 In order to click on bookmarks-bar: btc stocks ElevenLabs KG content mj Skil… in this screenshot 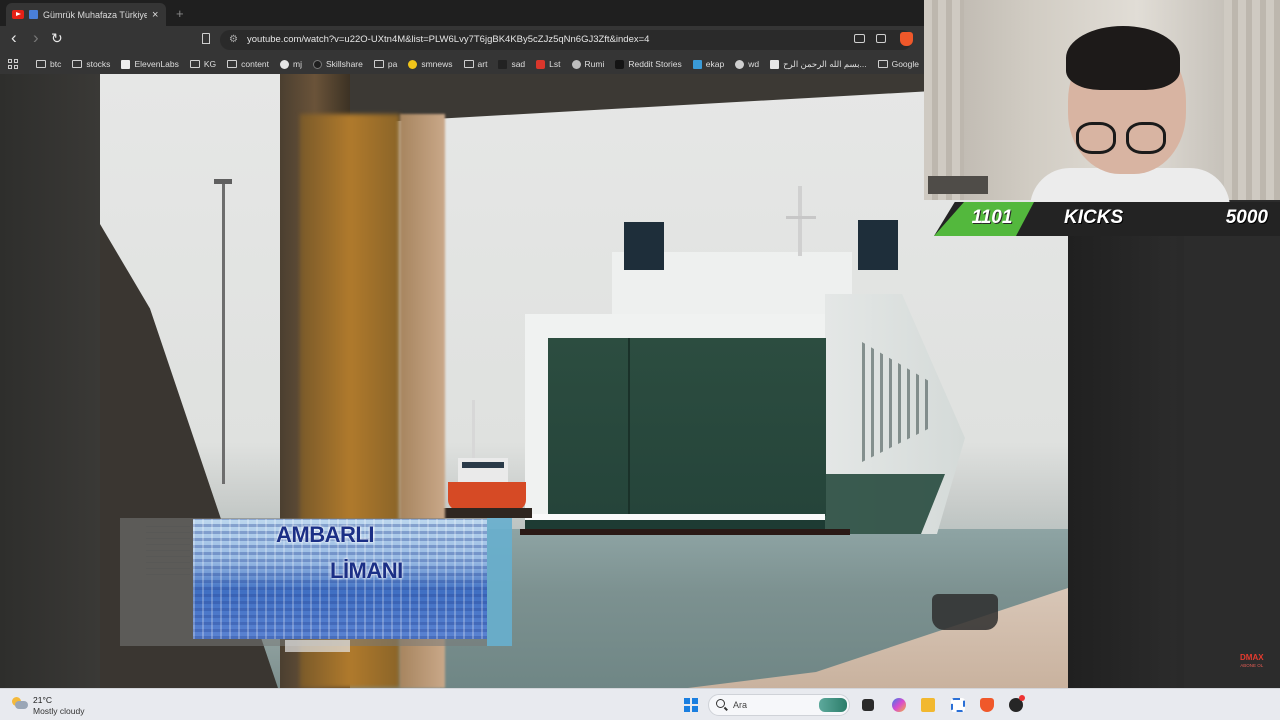, I will do `click(462, 64)`.